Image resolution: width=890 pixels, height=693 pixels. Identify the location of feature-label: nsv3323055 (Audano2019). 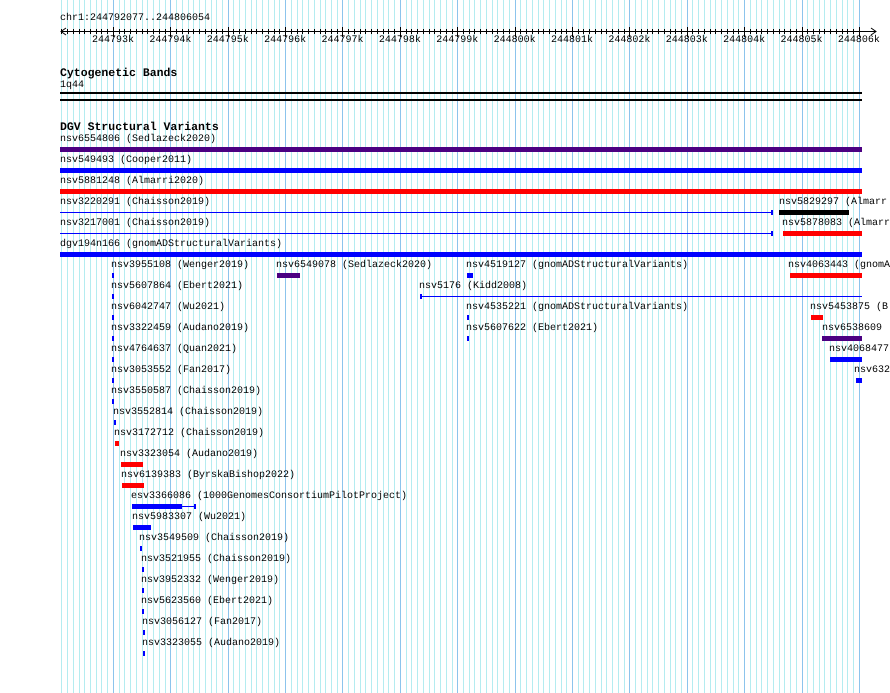
(211, 644).